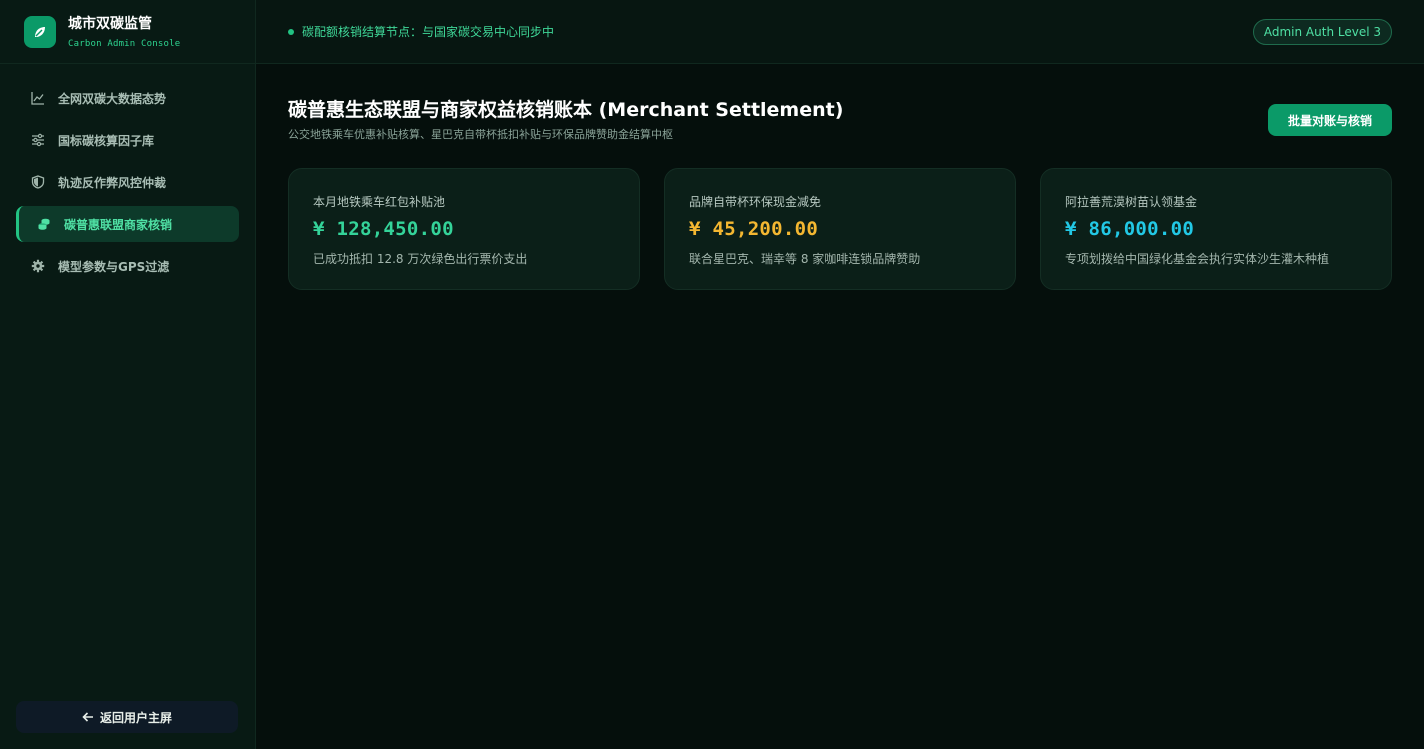 This screenshot has height=749, width=1424. Describe the element at coordinates (44, 224) in the screenshot. I see `coins-icon` at that location.